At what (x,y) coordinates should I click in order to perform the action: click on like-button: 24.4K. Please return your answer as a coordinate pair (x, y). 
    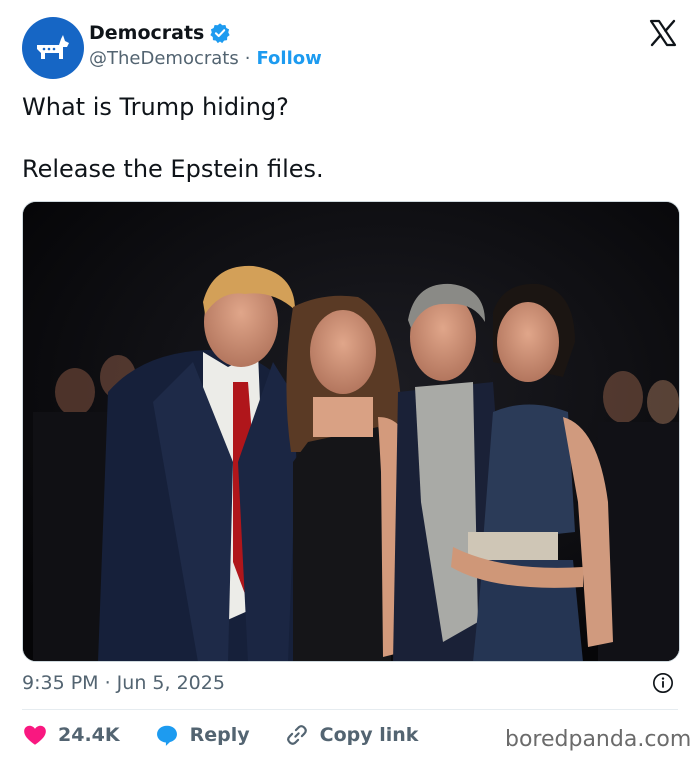
    Looking at the image, I should click on (71, 735).